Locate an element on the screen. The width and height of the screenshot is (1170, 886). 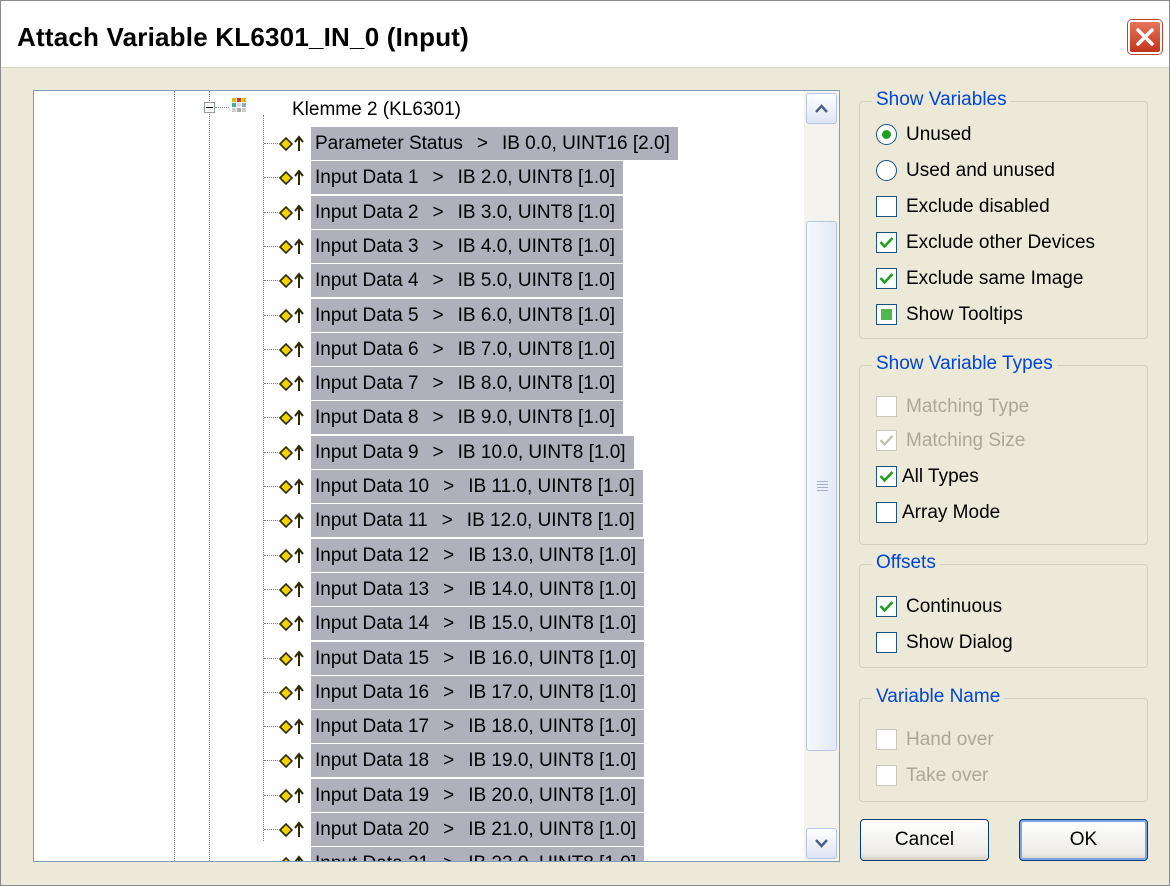
variable-address: IB 2.0, UINT8 [1.0] is located at coordinates (536, 178).